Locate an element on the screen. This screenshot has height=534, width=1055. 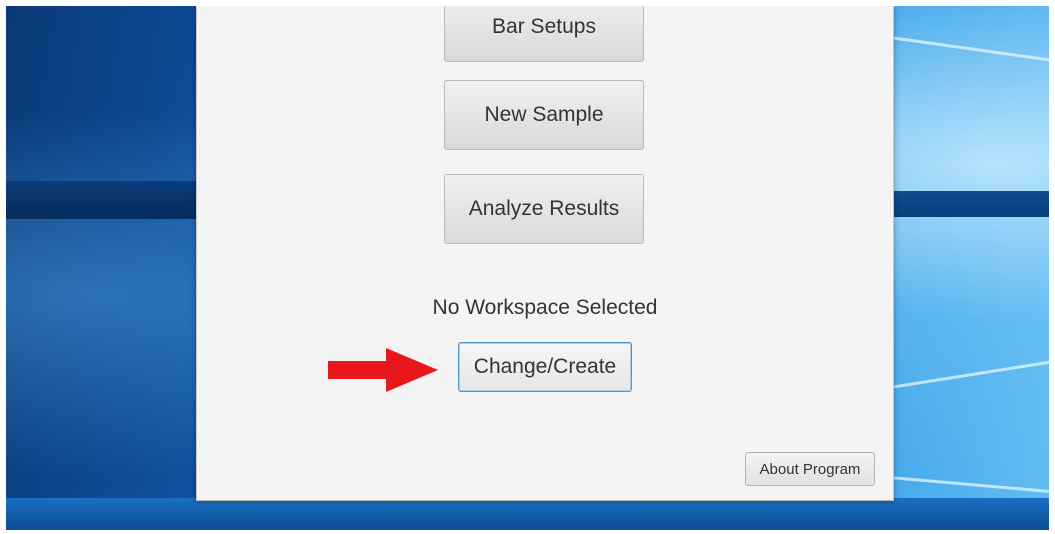
analyze-results-button: Analyze Results is located at coordinates (544, 209).